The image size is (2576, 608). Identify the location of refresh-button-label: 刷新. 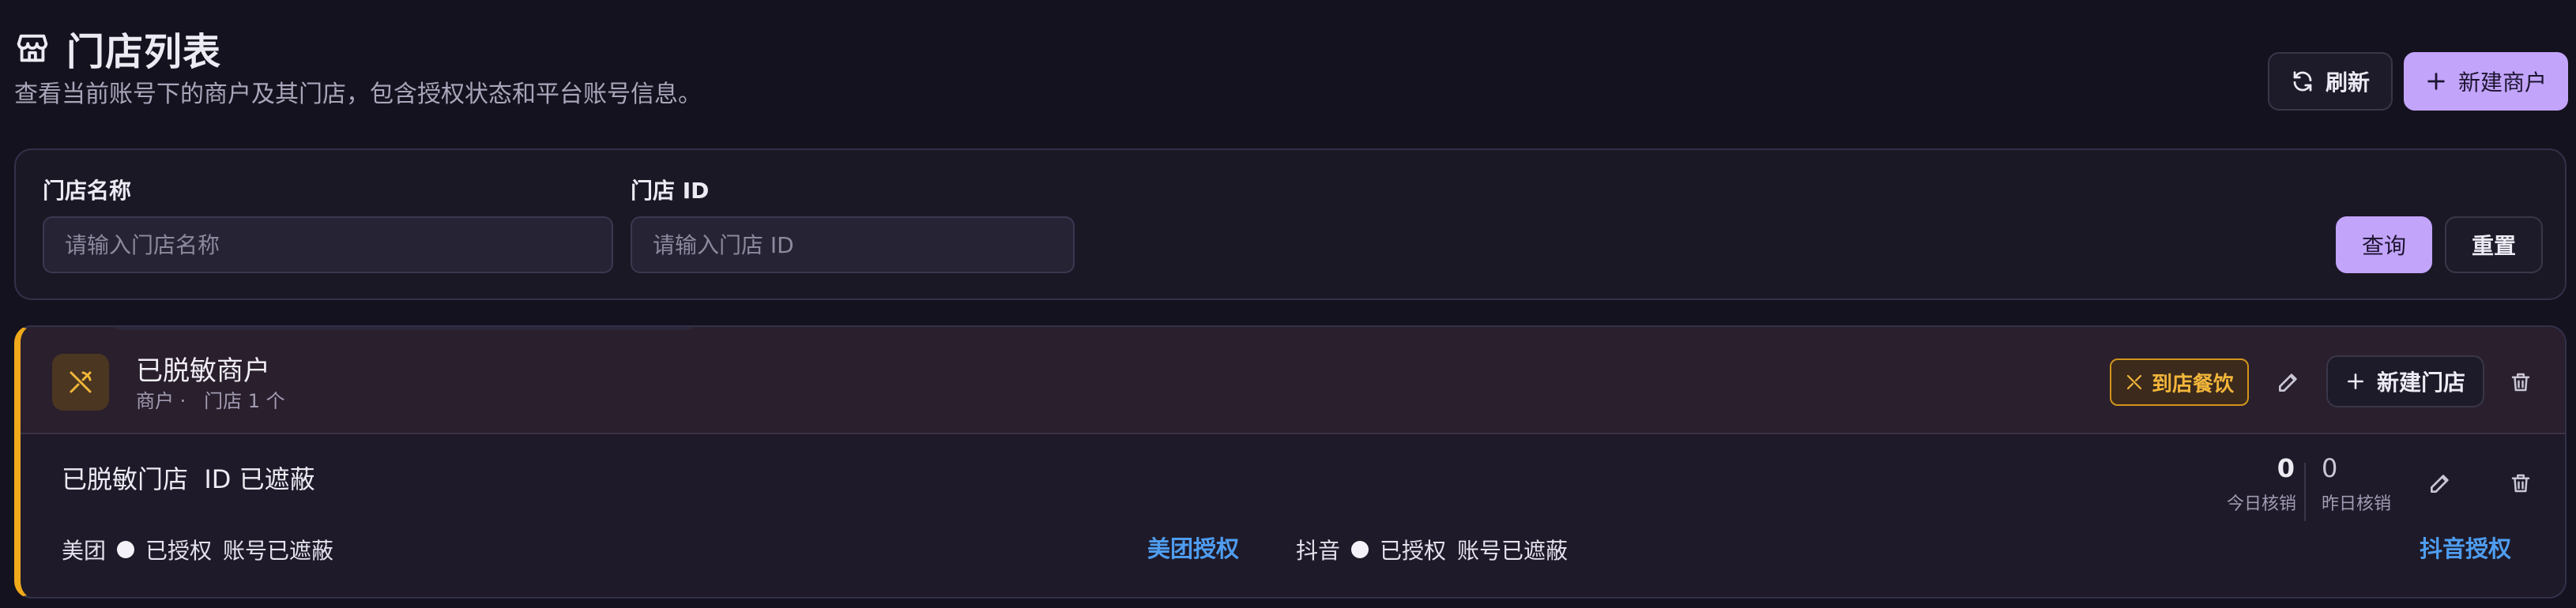
(2347, 83).